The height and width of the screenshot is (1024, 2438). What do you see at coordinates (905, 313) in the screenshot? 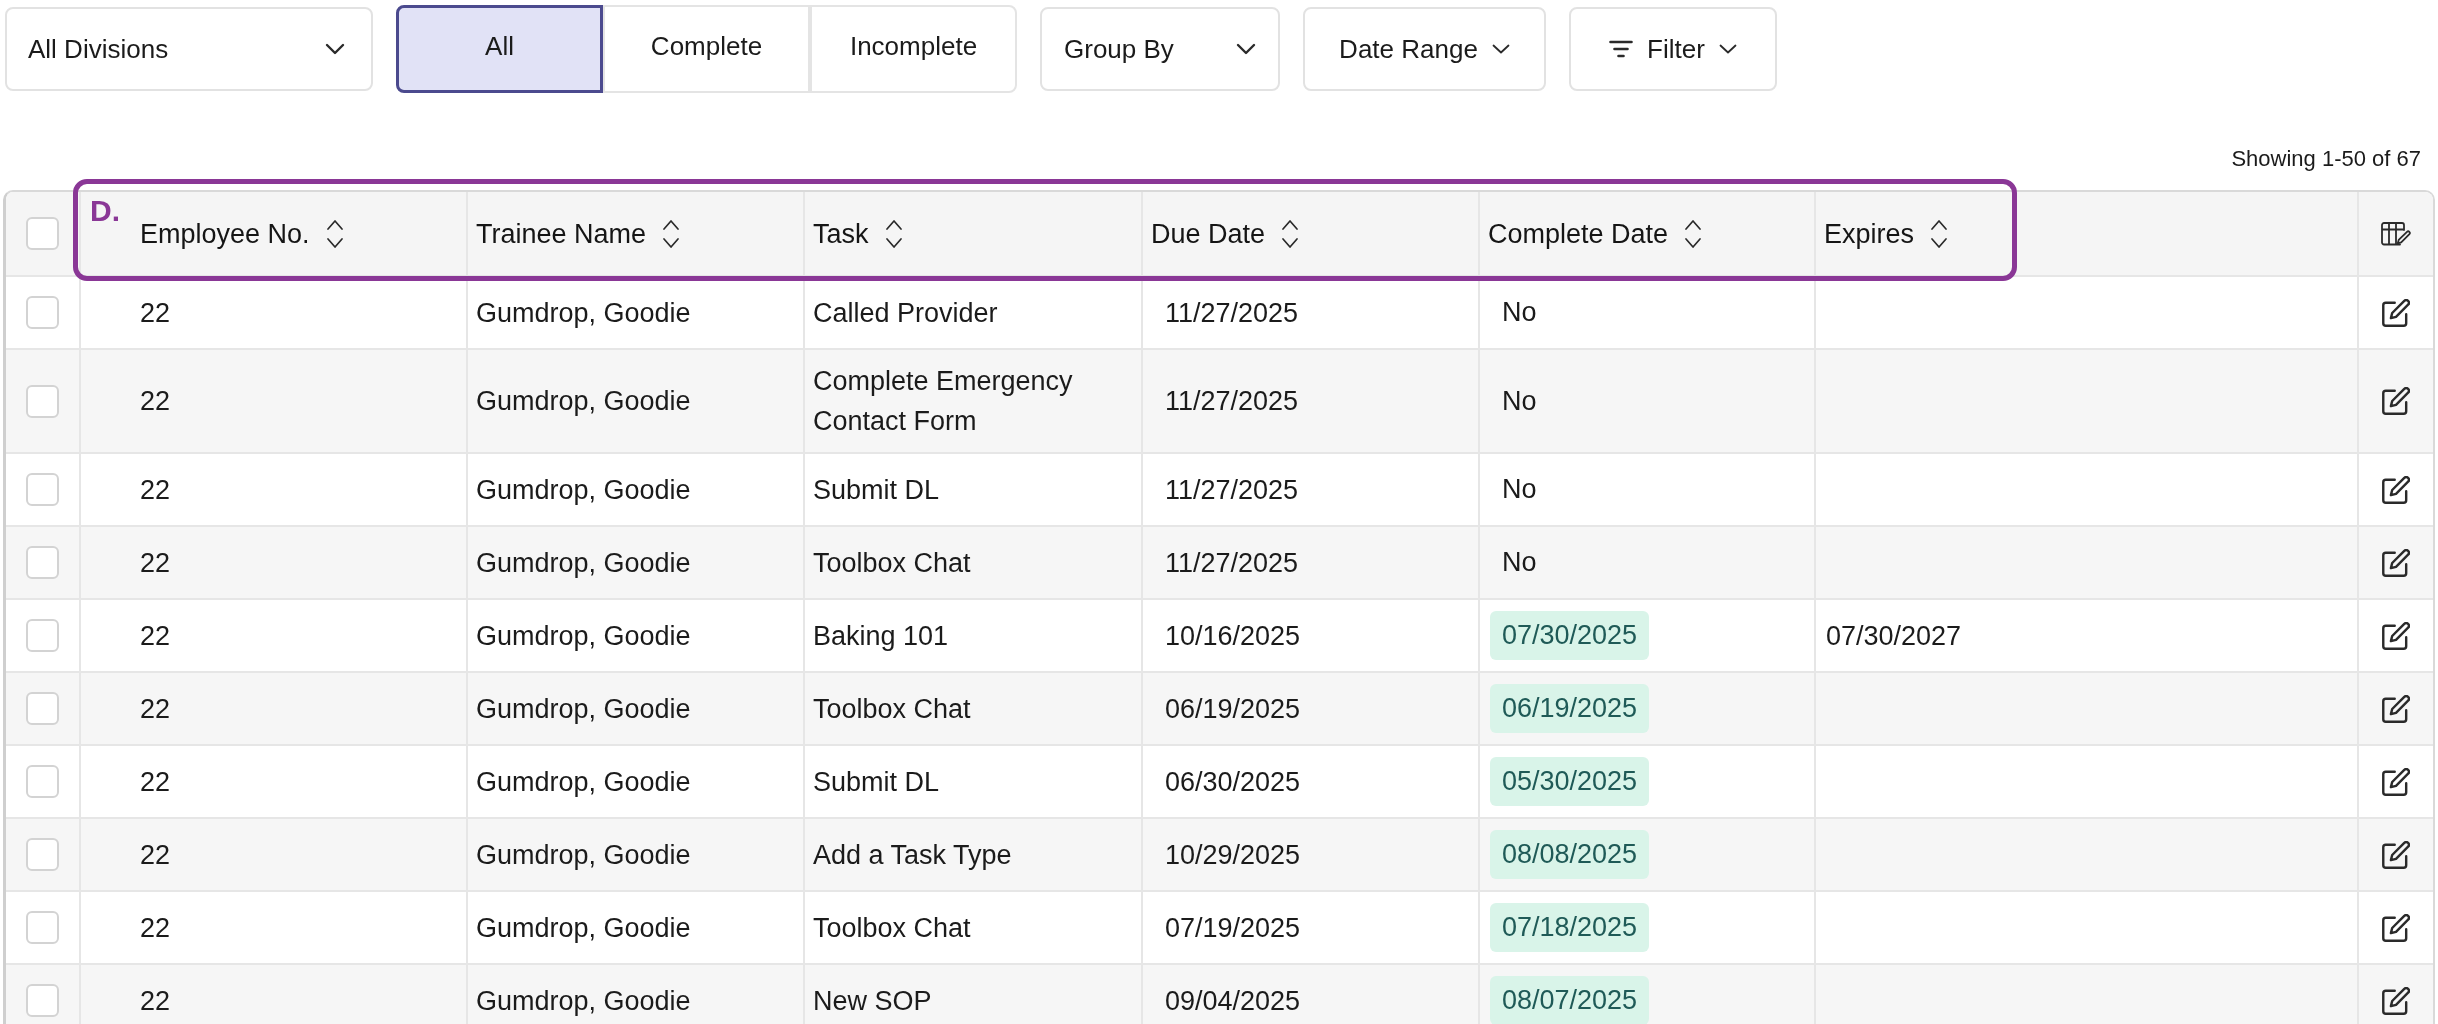
I see `task-name: Called Provider` at bounding box center [905, 313].